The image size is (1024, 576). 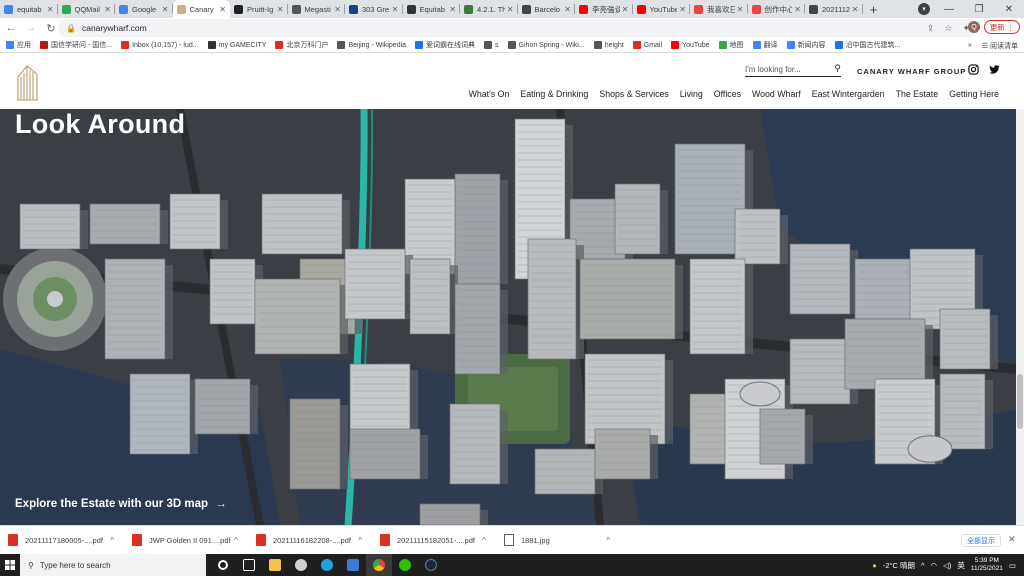 I want to click on page-scrollbar, so click(x=1020, y=317).